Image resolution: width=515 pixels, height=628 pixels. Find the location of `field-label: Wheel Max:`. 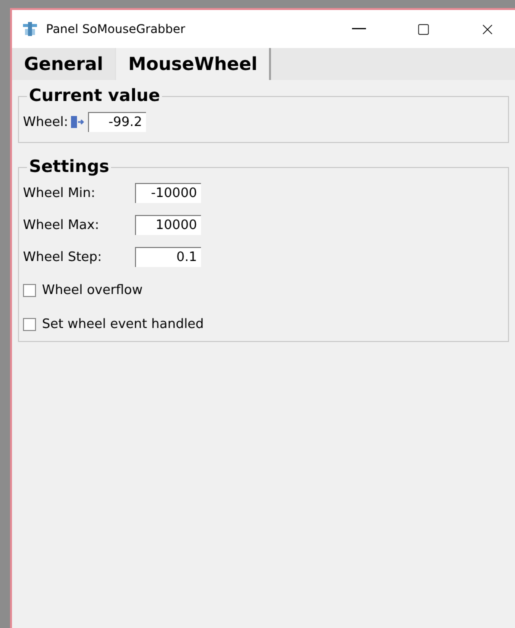

field-label: Wheel Max: is located at coordinates (61, 225).